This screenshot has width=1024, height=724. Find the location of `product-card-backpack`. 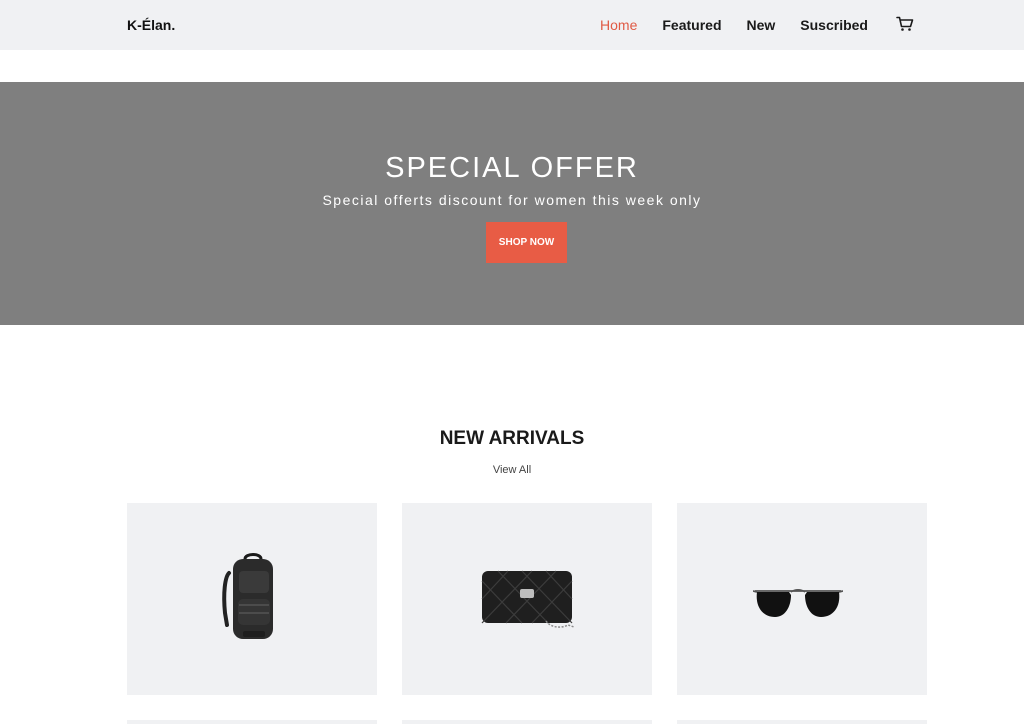

product-card-backpack is located at coordinates (252, 599).